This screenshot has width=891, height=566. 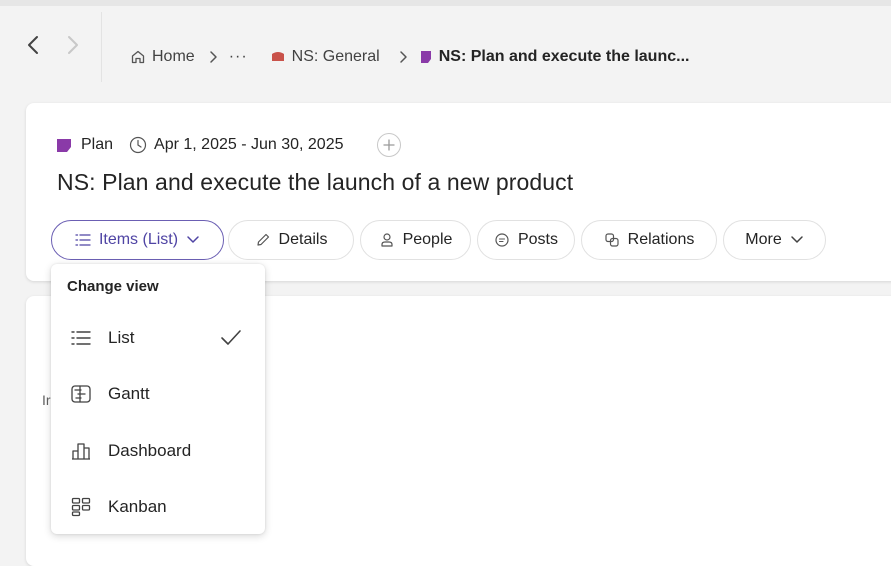 What do you see at coordinates (113, 286) in the screenshot?
I see `menu-header: Change view` at bounding box center [113, 286].